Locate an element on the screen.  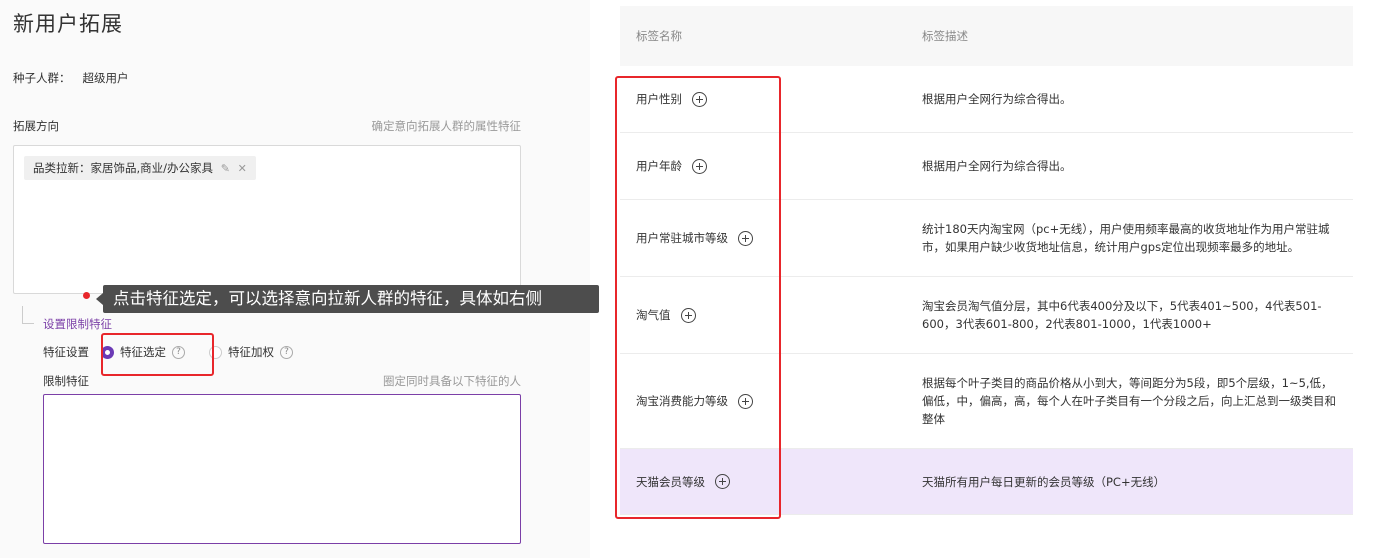
header-tag-name: 标签名称 is located at coordinates (659, 36).